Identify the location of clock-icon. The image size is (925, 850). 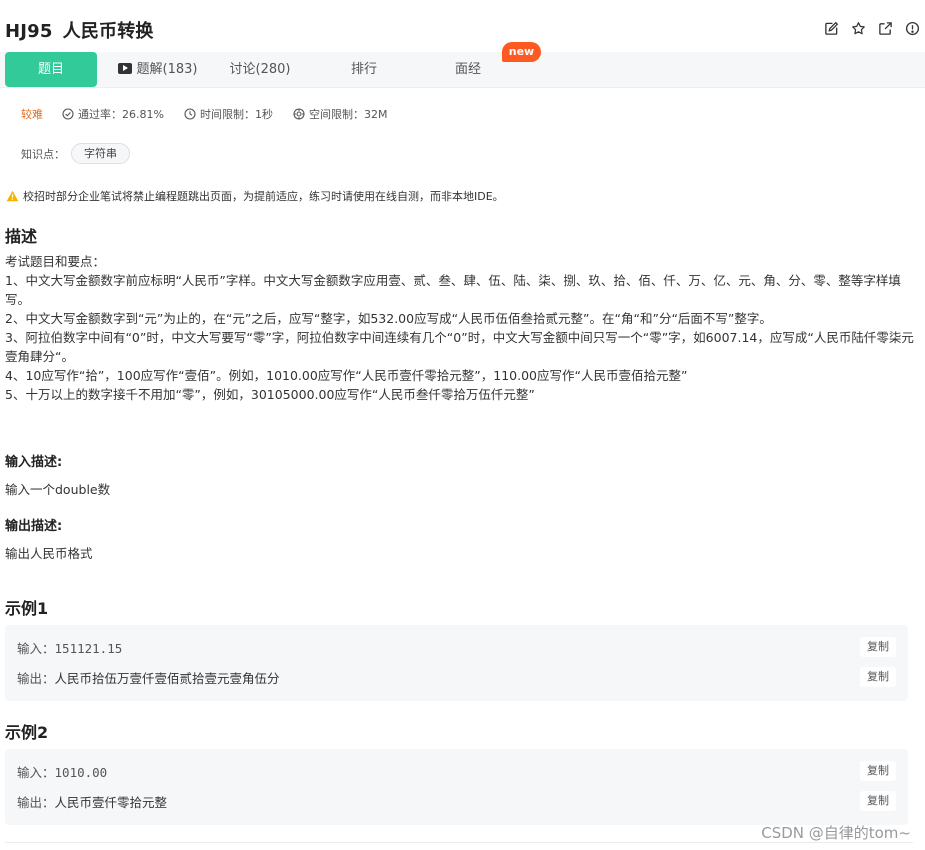
(190, 114).